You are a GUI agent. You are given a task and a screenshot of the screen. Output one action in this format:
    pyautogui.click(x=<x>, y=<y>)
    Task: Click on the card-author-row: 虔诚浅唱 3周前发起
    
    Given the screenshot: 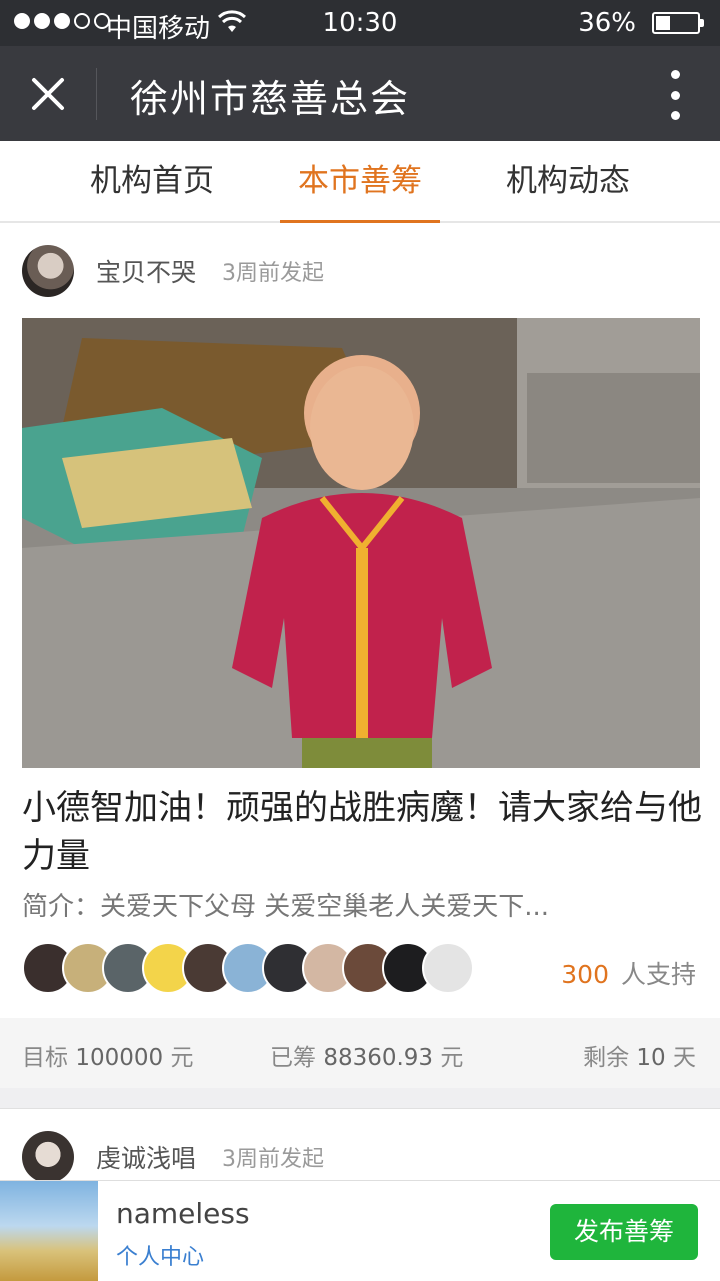 What is the action you would take?
    pyautogui.click(x=173, y=1157)
    